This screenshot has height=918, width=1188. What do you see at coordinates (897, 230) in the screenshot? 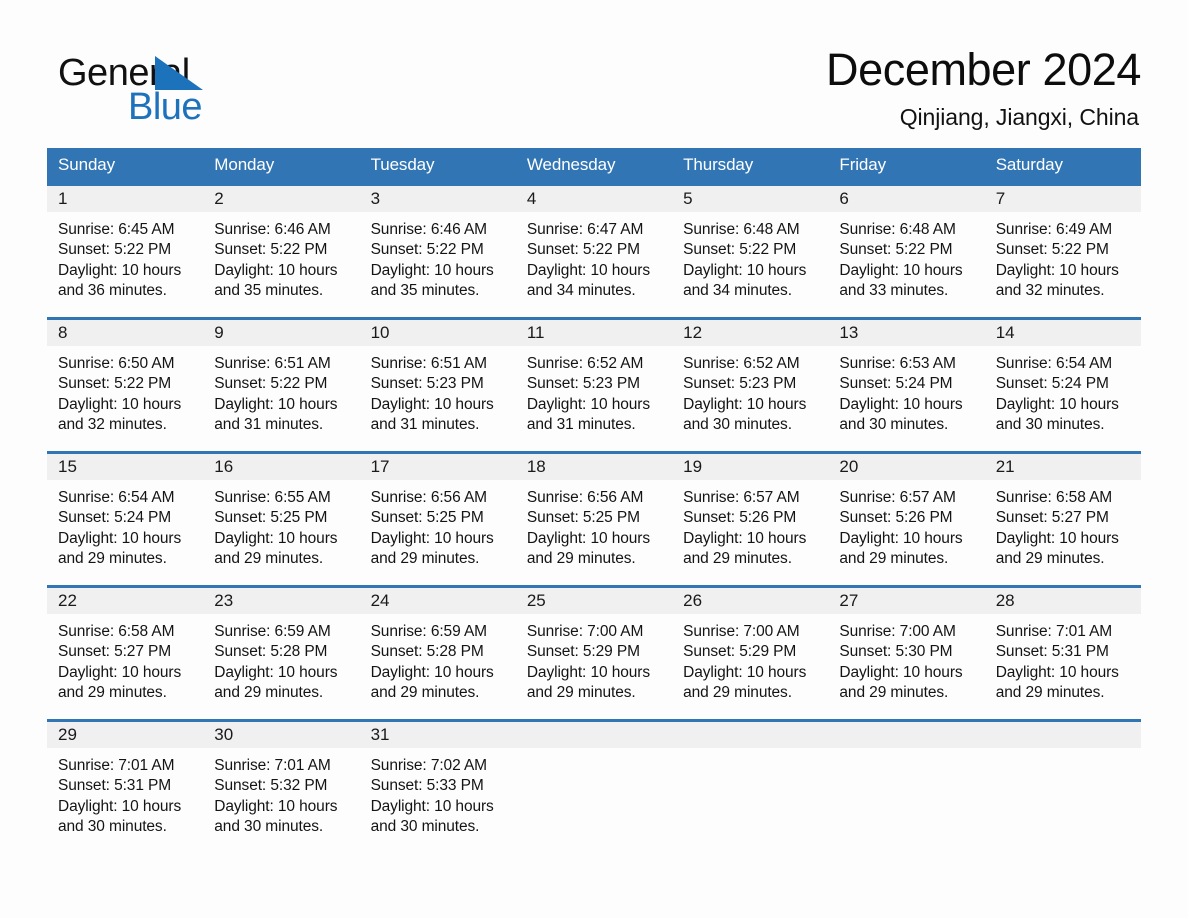
I see `sunrise-time: Sunrise: 6:48 AM` at bounding box center [897, 230].